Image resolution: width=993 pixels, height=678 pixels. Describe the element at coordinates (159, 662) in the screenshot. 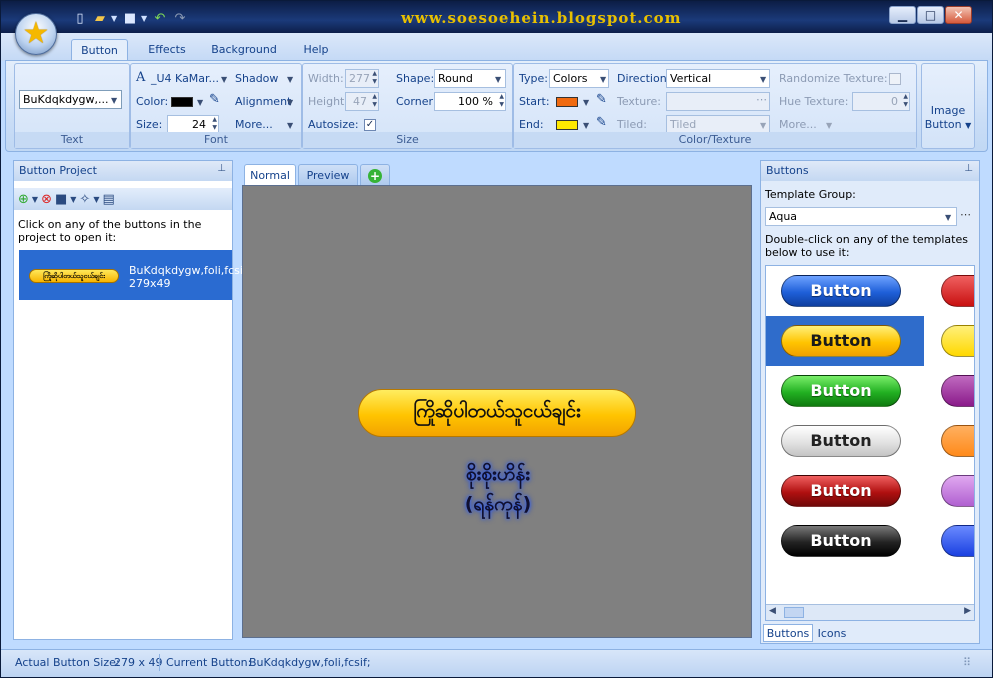

I see `status-divider` at that location.